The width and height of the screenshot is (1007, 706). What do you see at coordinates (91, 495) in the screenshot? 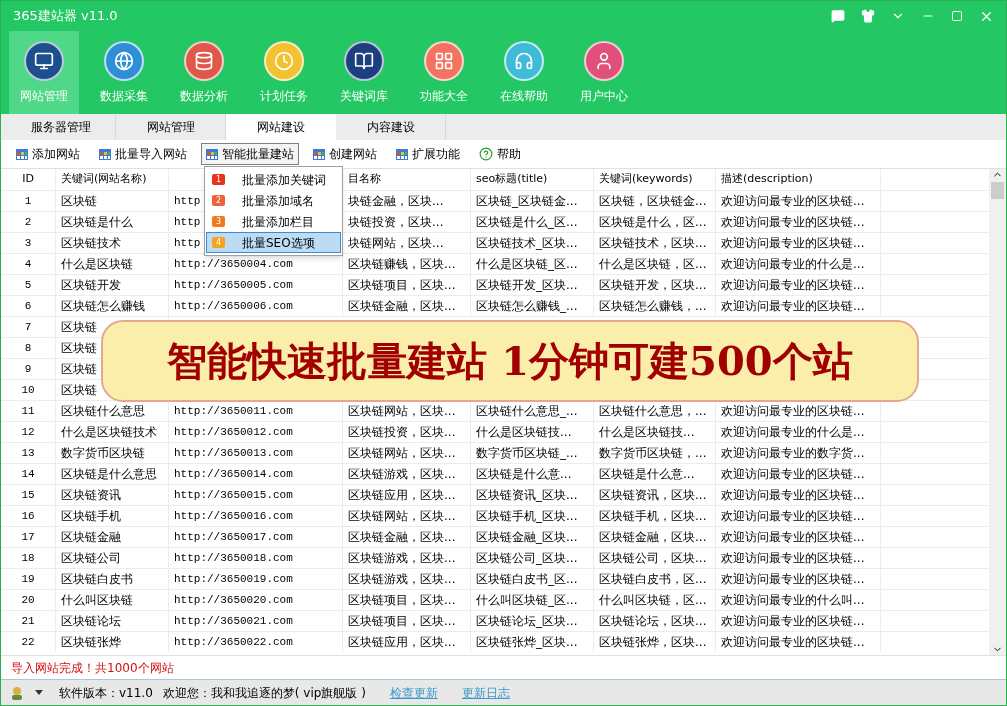
I see `table-cell-text: 区块链资讯` at bounding box center [91, 495].